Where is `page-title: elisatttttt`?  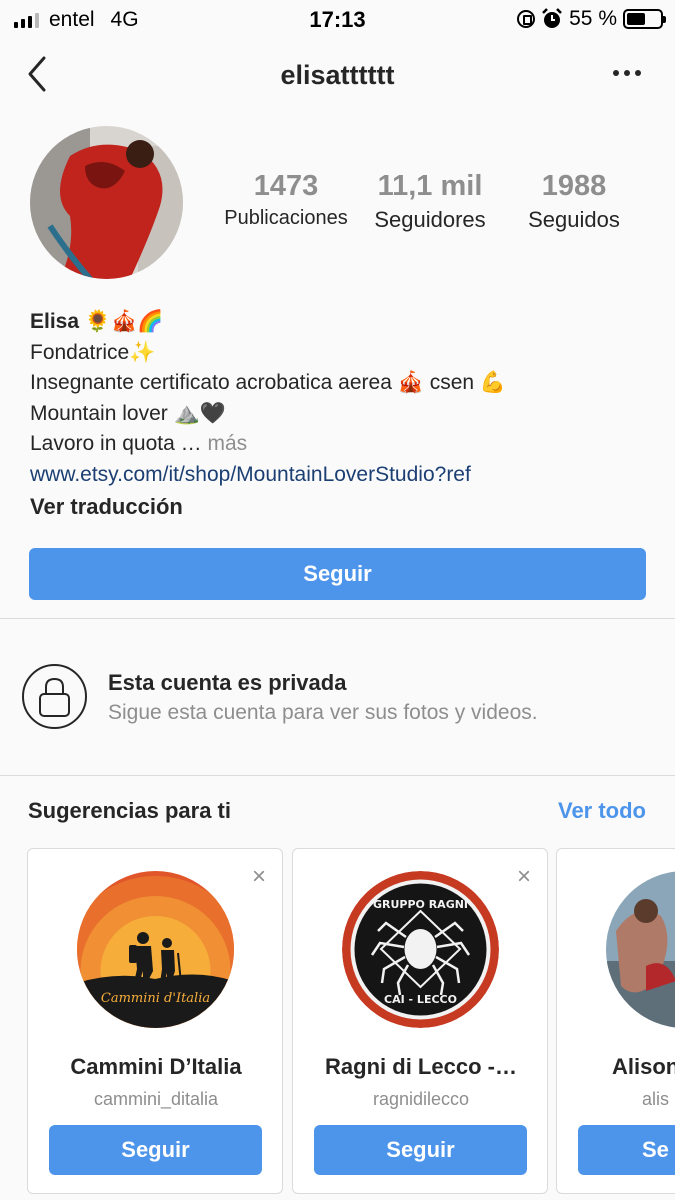
page-title: elisatttttt is located at coordinates (337, 75).